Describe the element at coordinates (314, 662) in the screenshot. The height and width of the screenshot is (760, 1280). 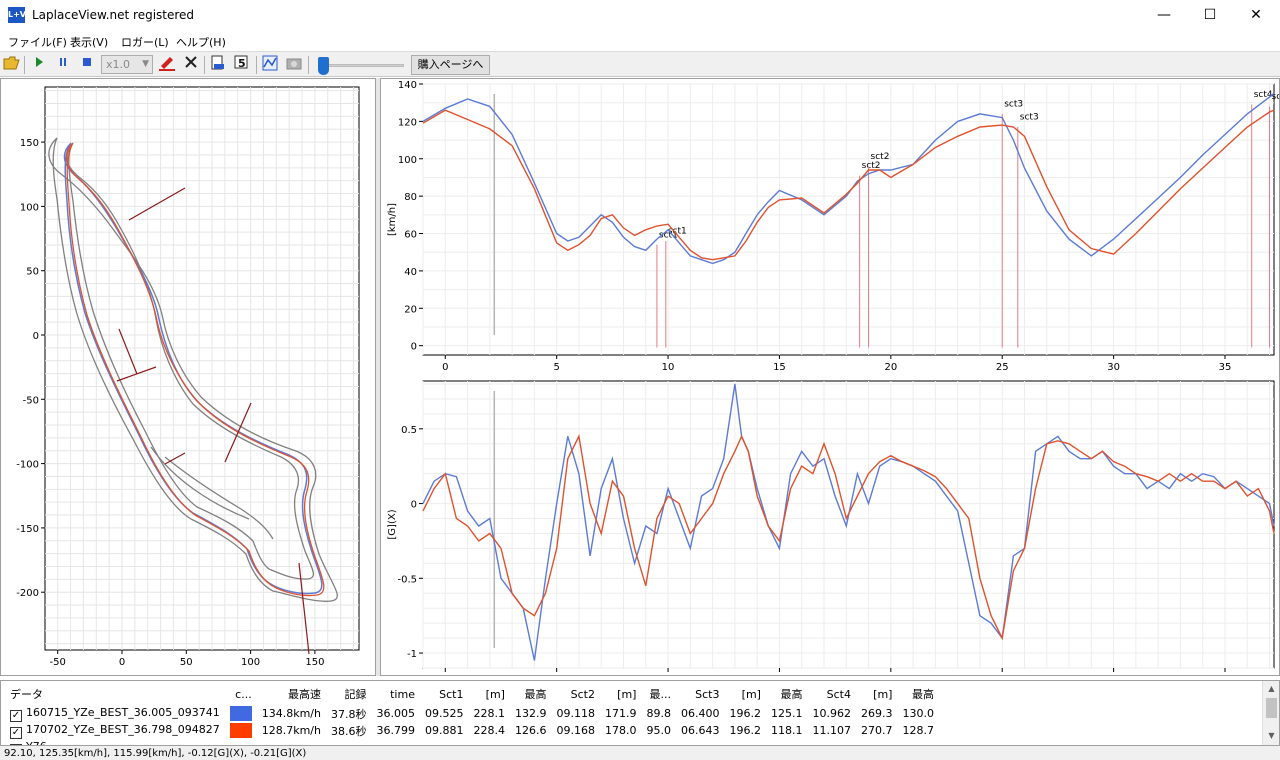
I see `map-x-tick-label: 150` at that location.